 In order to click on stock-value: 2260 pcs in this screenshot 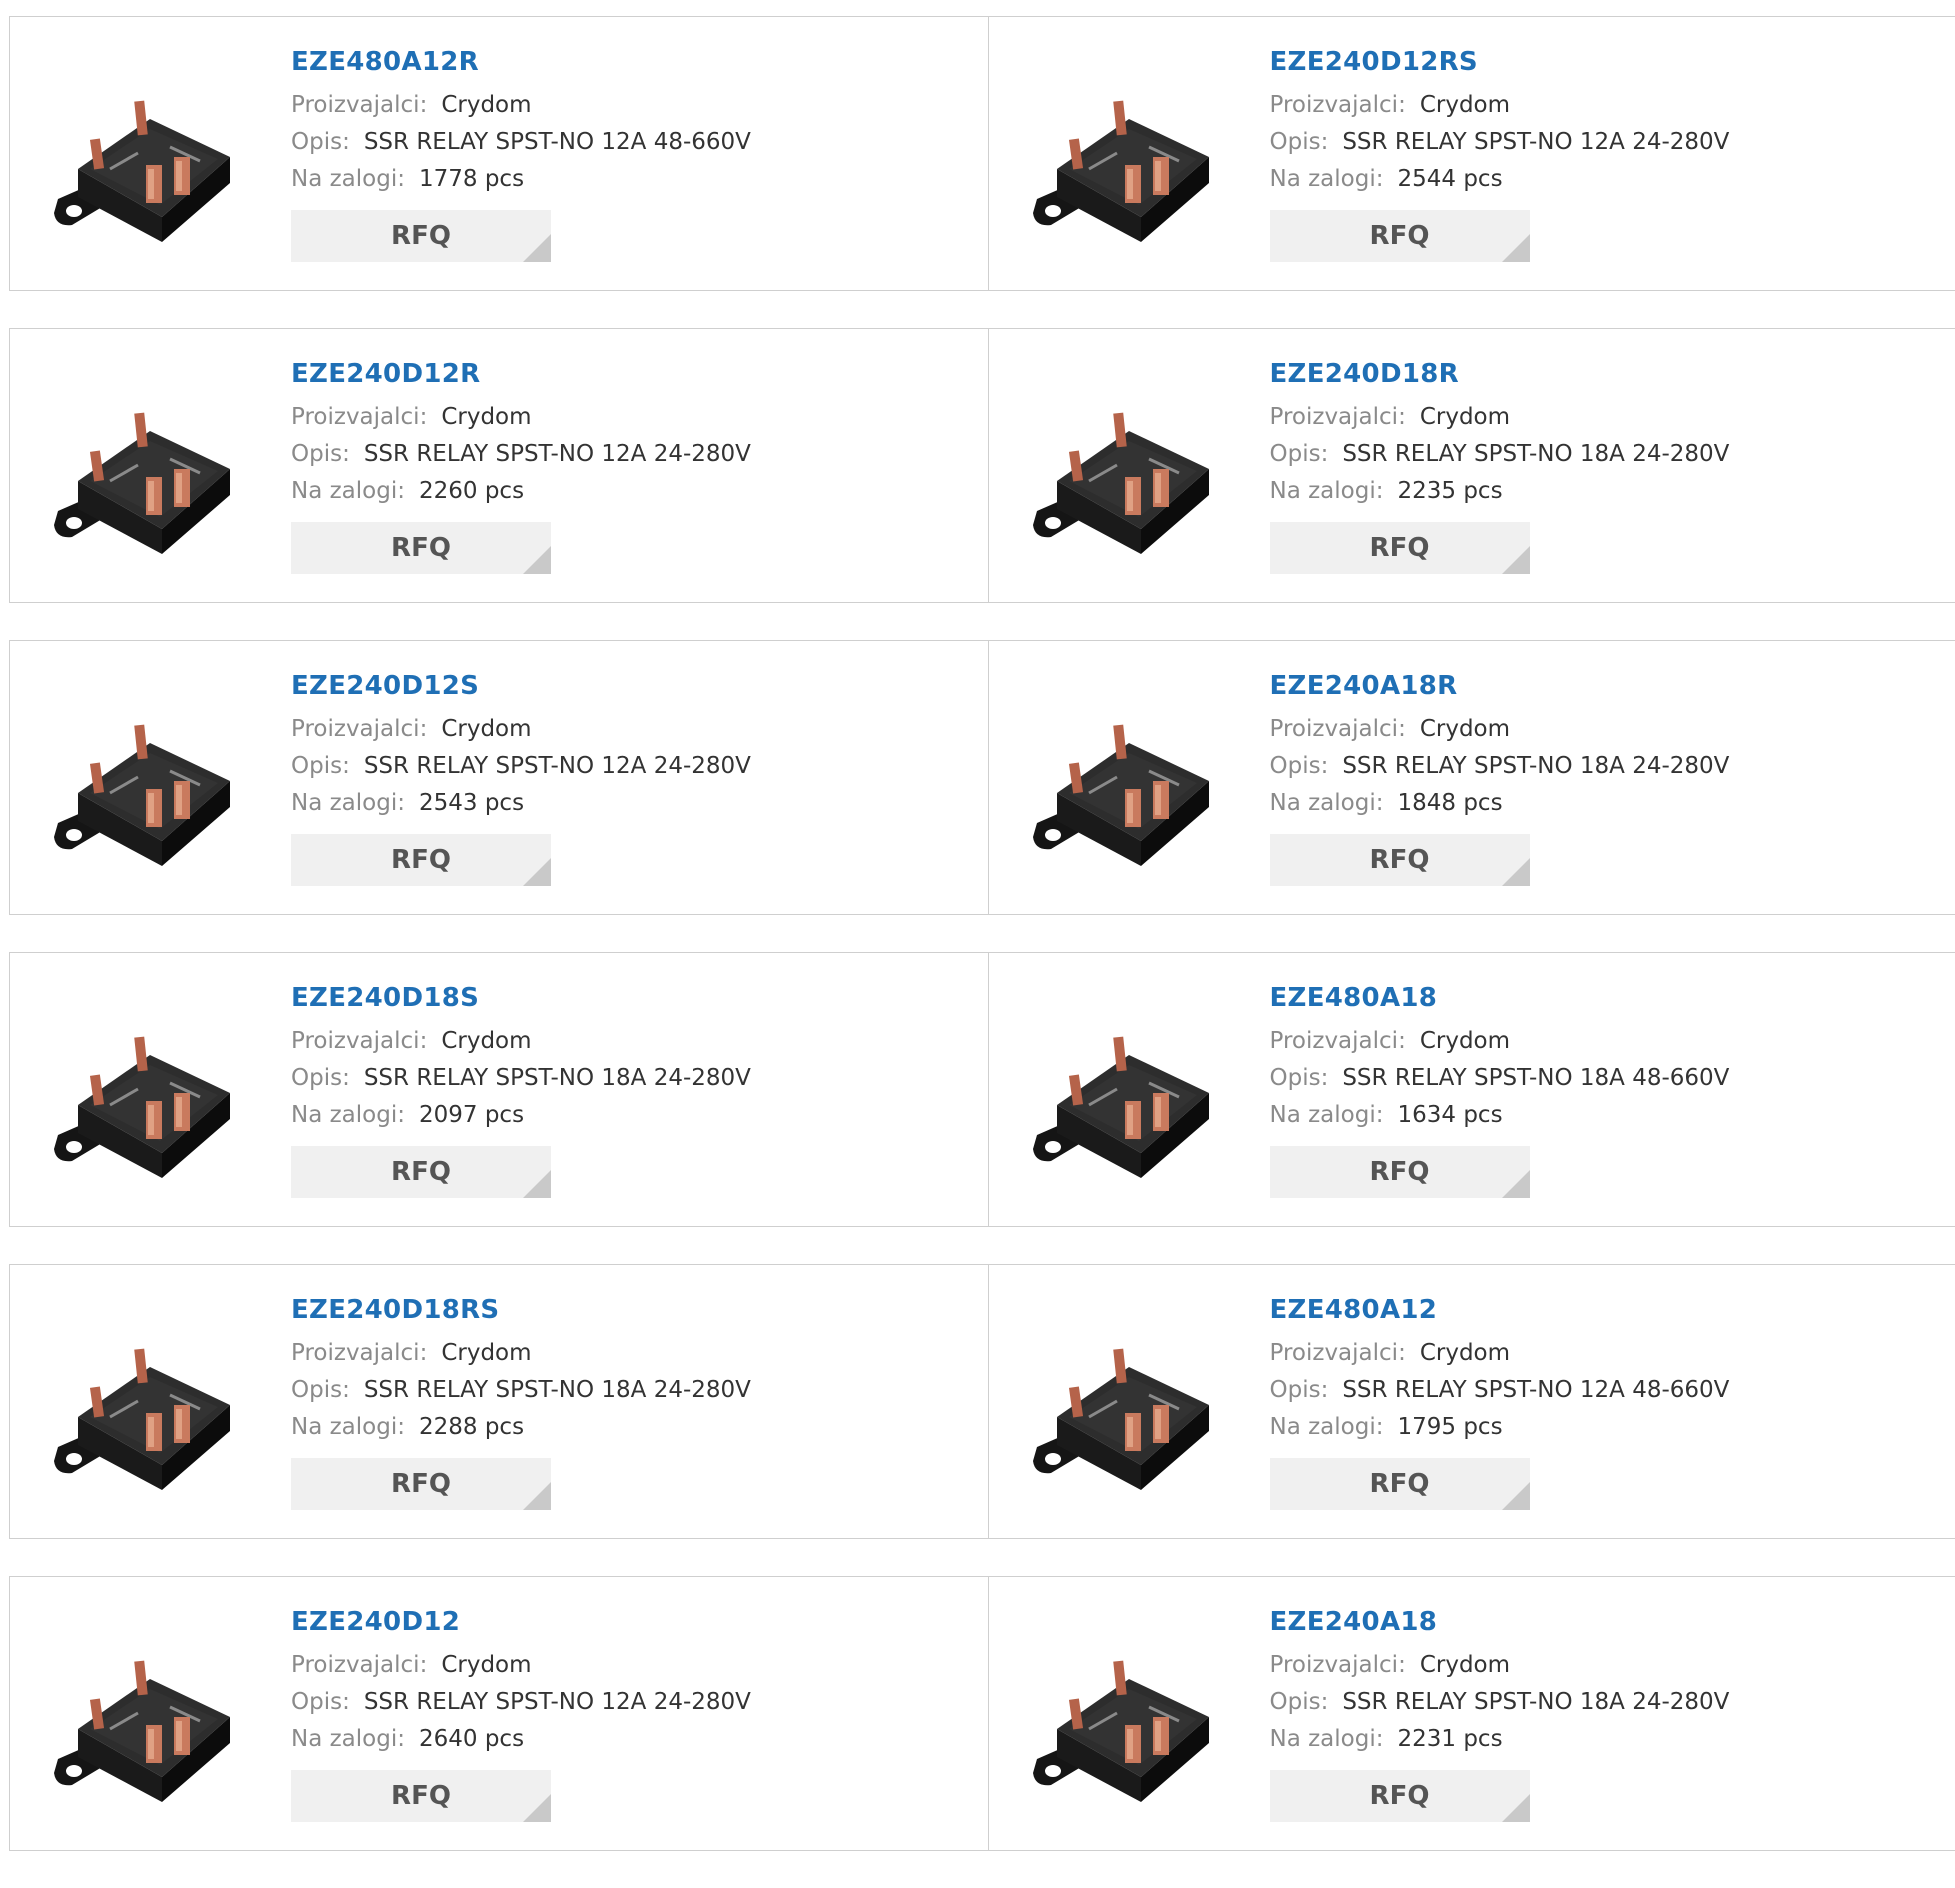, I will do `click(471, 491)`.